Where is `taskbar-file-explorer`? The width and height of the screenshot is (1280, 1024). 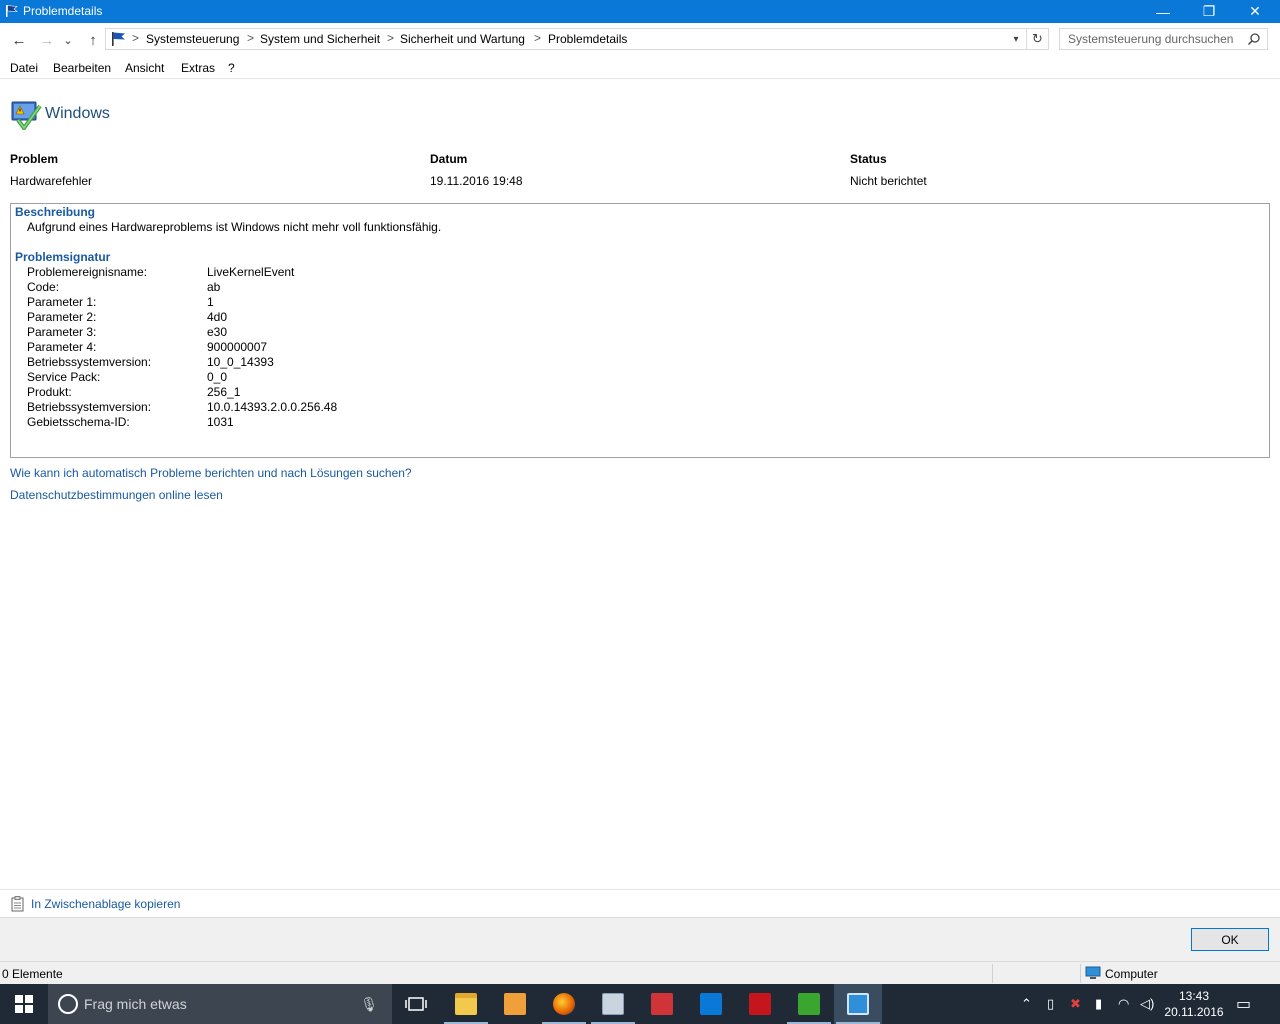 taskbar-file-explorer is located at coordinates (466, 1004).